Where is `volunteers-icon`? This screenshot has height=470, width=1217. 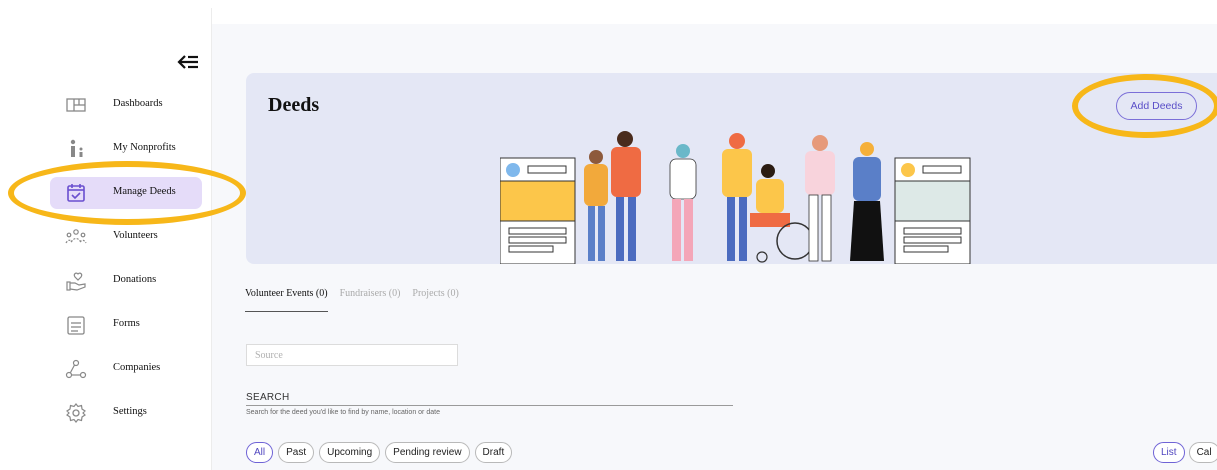 volunteers-icon is located at coordinates (76, 236).